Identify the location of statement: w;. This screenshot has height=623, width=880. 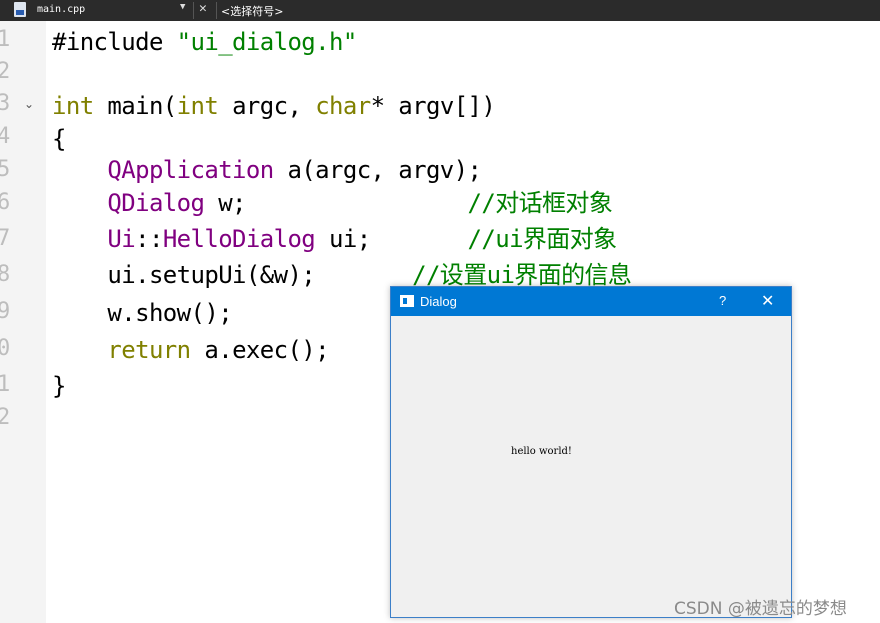
(225, 203).